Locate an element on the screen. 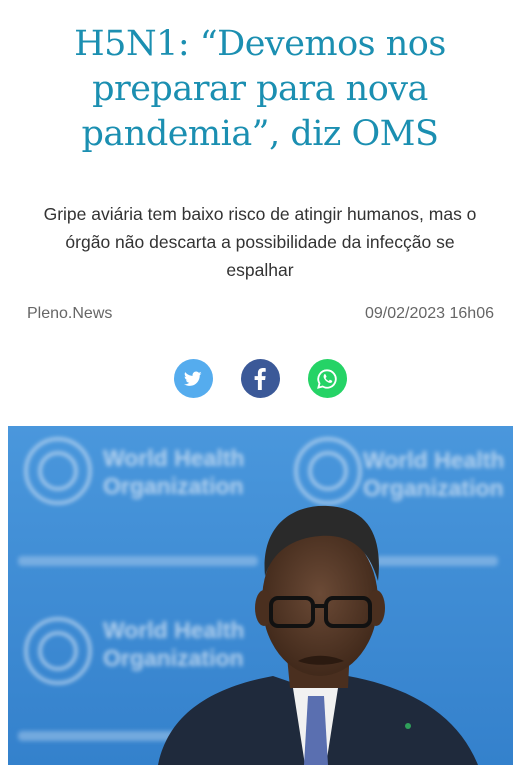  publish-datetime: 09/02/2023 16h06 is located at coordinates (429, 313).